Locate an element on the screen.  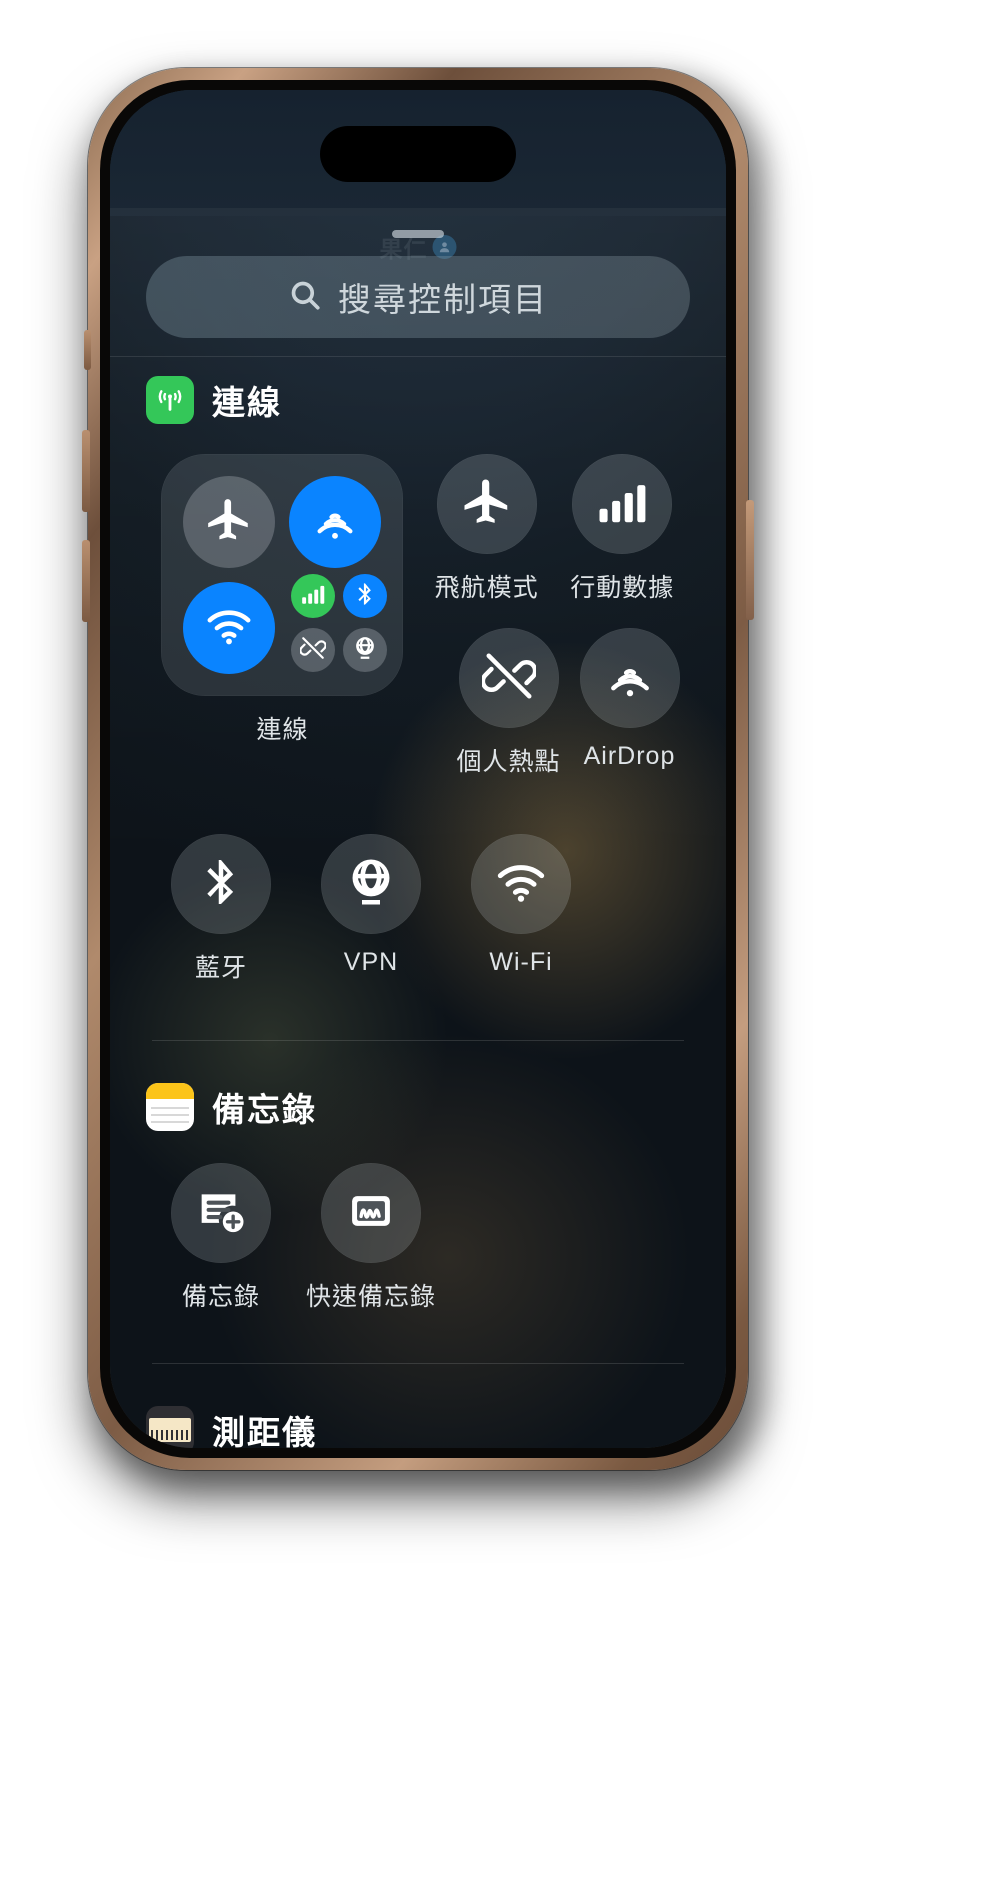
tile-cellular-data: 行動數據 is located at coordinates (622, 529).